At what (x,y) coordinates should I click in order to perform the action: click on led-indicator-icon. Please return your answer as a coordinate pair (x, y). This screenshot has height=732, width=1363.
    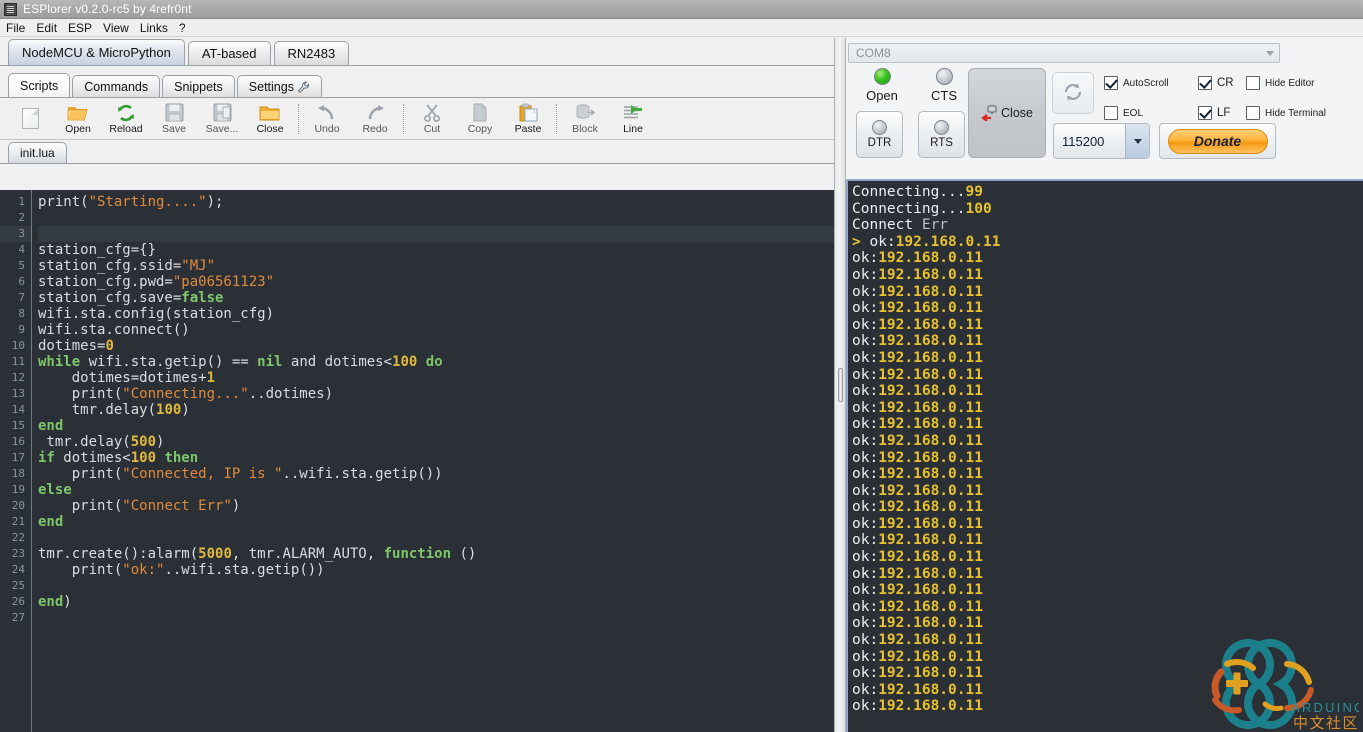
    Looking at the image, I should click on (882, 76).